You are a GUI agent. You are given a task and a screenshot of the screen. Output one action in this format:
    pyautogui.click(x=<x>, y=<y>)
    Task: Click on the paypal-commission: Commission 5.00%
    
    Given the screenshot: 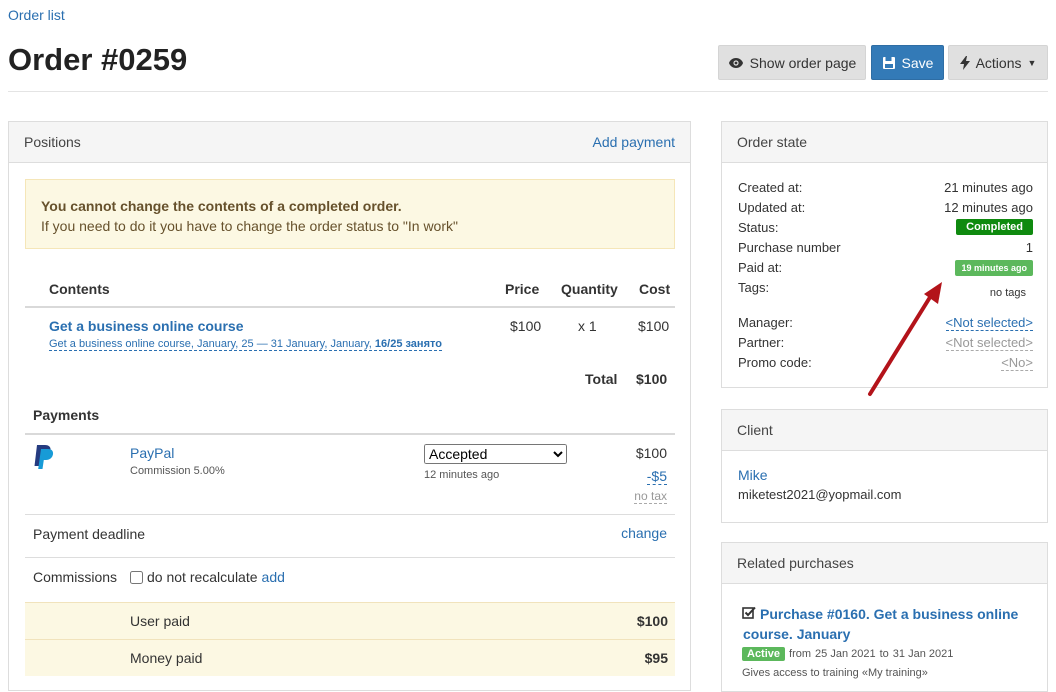 What is the action you would take?
    pyautogui.click(x=177, y=471)
    